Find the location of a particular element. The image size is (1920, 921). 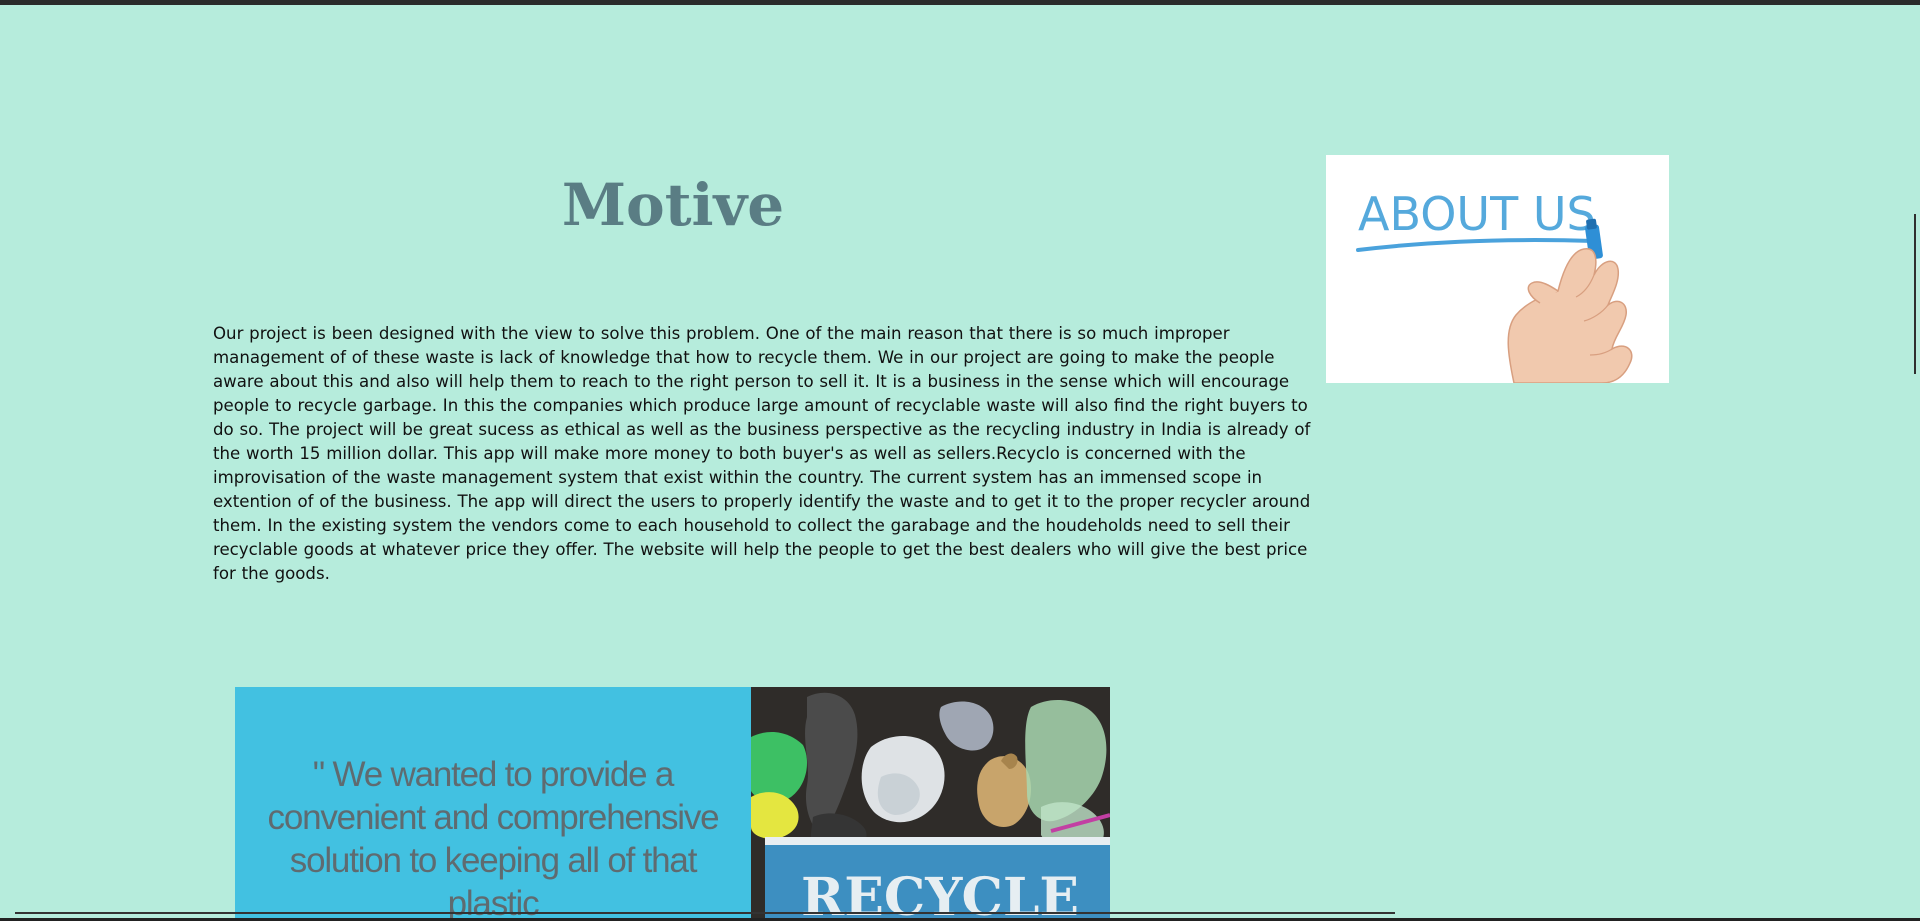

scrollbar-thumb is located at coordinates (1915, 294).